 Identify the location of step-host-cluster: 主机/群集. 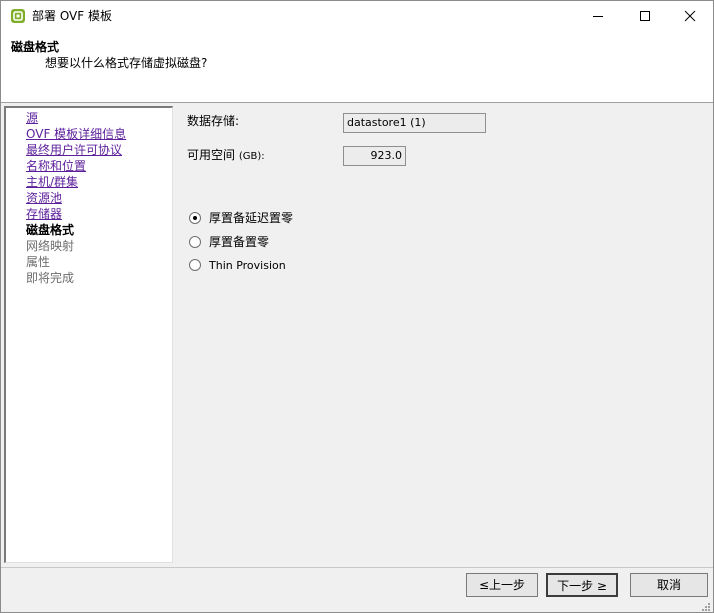
(52, 182).